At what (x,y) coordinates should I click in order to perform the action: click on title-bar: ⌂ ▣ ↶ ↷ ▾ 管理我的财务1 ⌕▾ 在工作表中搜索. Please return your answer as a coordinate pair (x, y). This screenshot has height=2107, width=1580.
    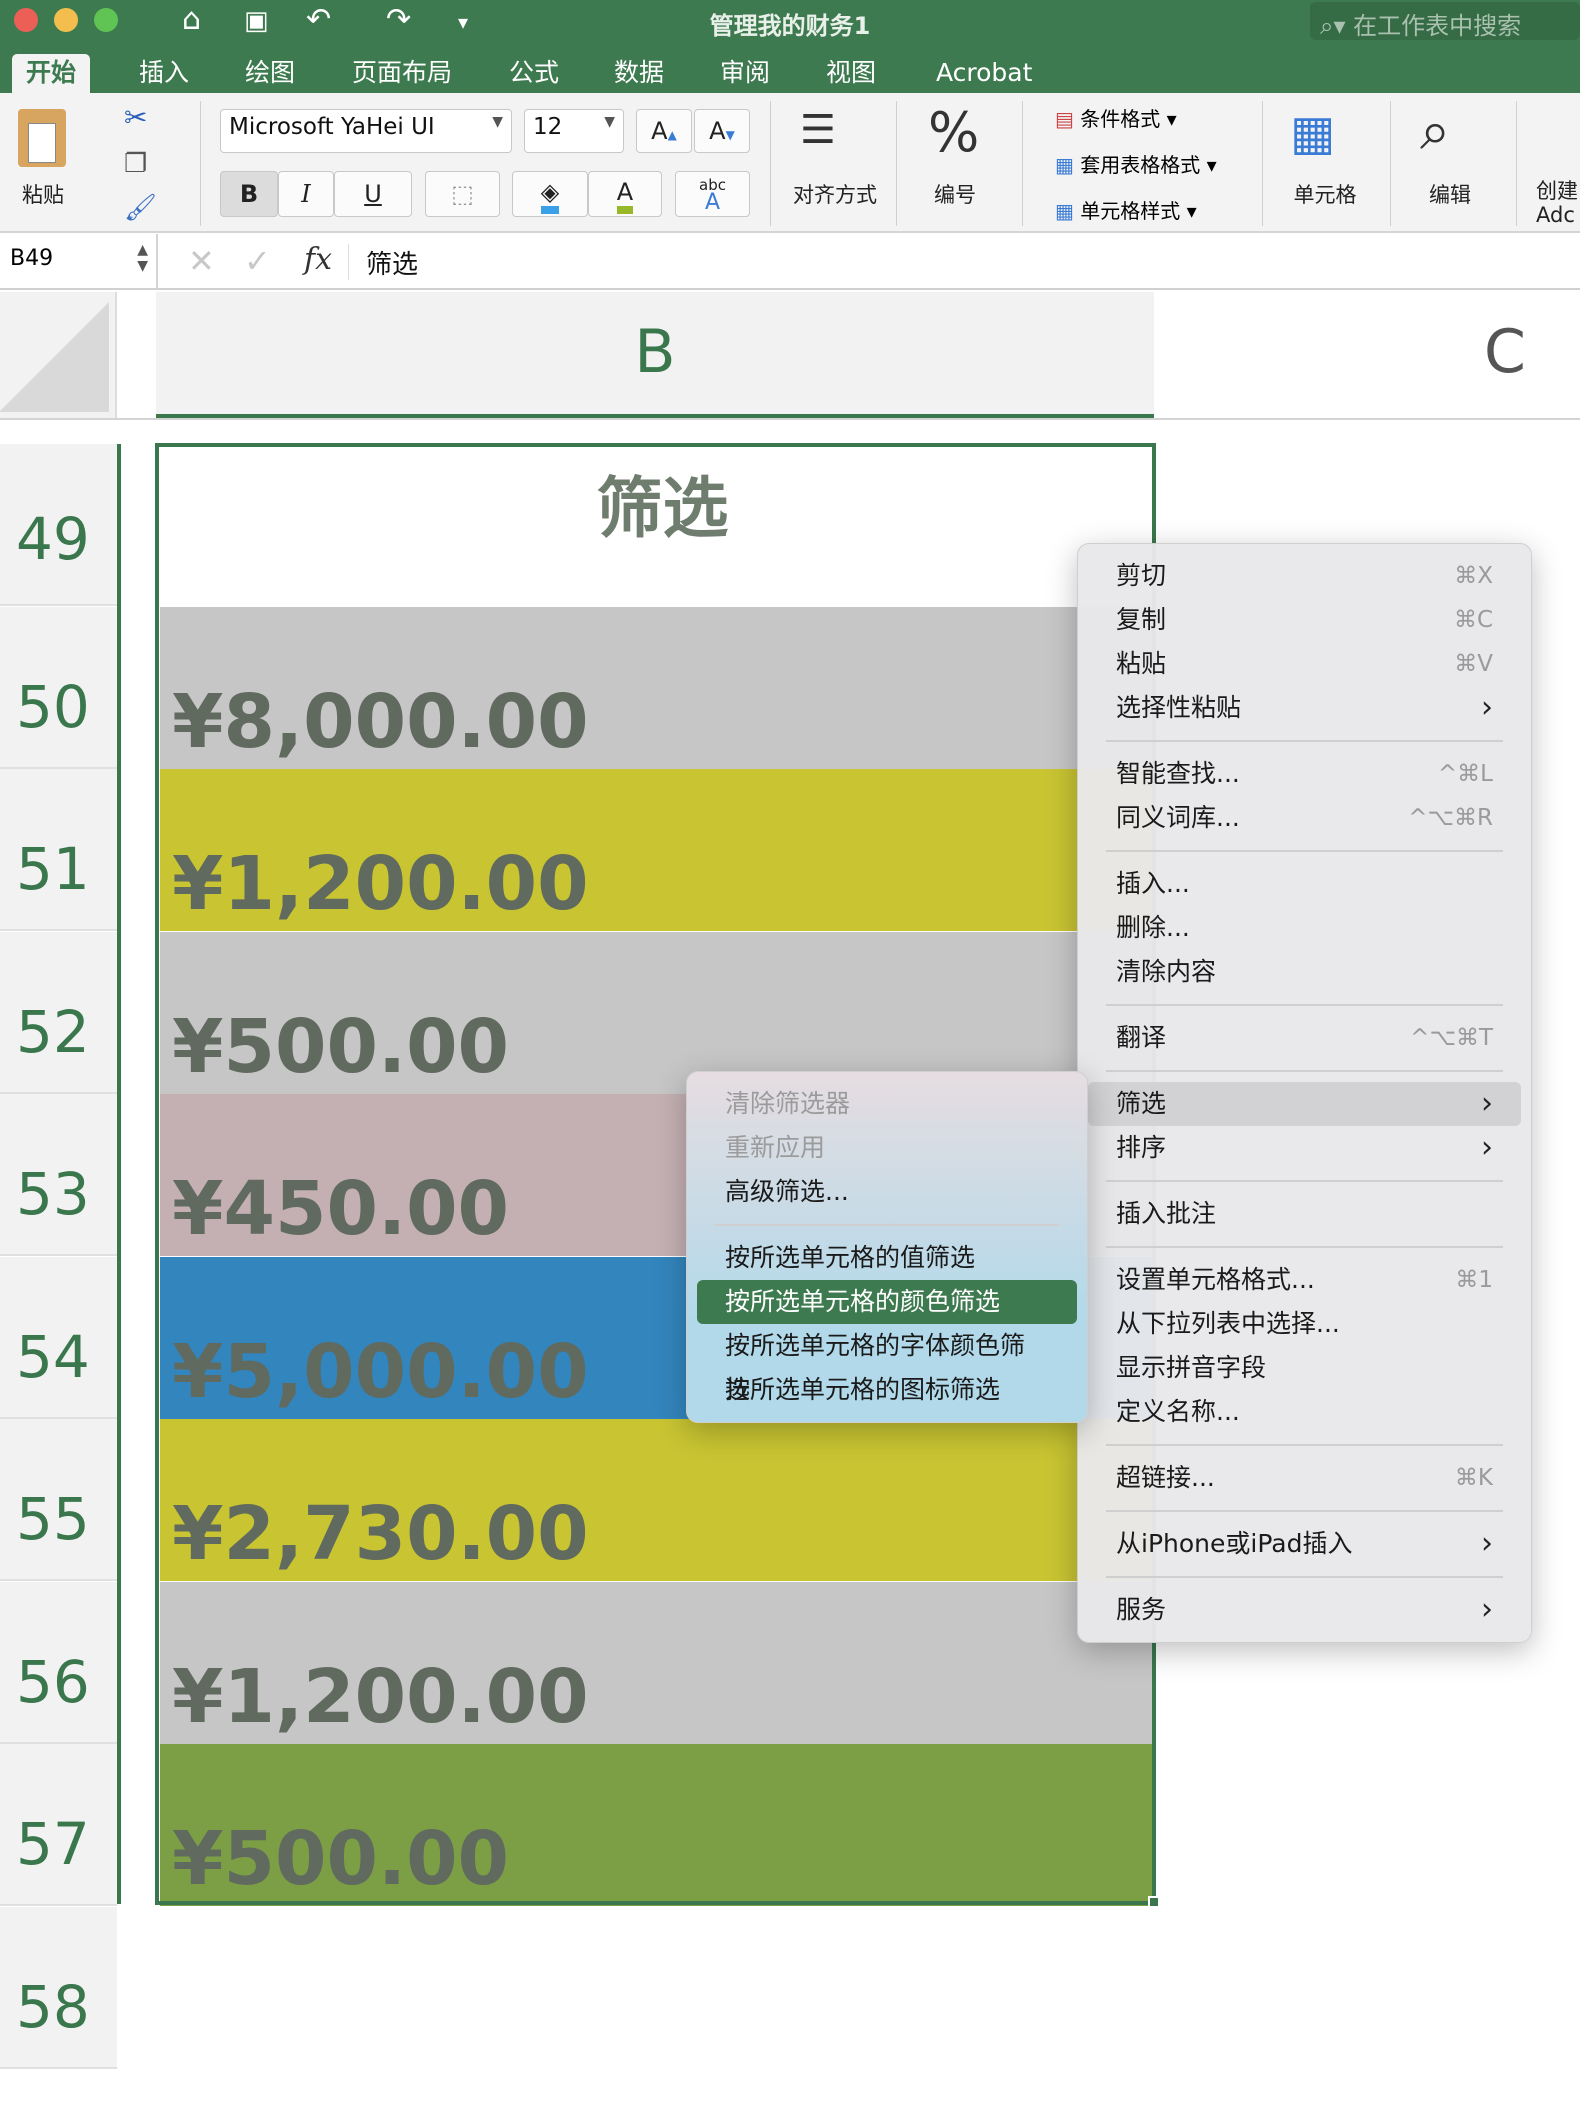
    Looking at the image, I should click on (790, 25).